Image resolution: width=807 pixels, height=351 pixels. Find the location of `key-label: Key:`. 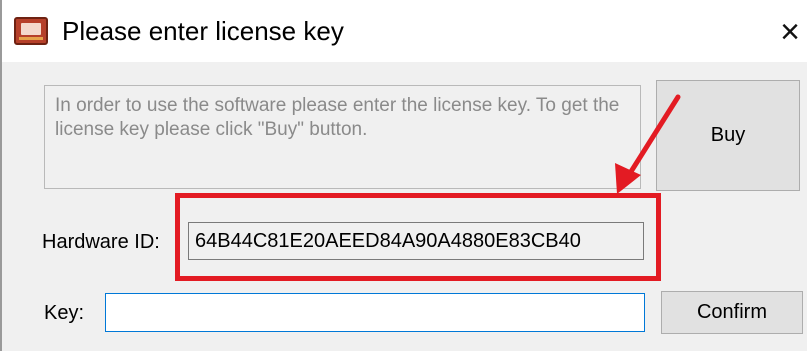

key-label: Key: is located at coordinates (64, 313).